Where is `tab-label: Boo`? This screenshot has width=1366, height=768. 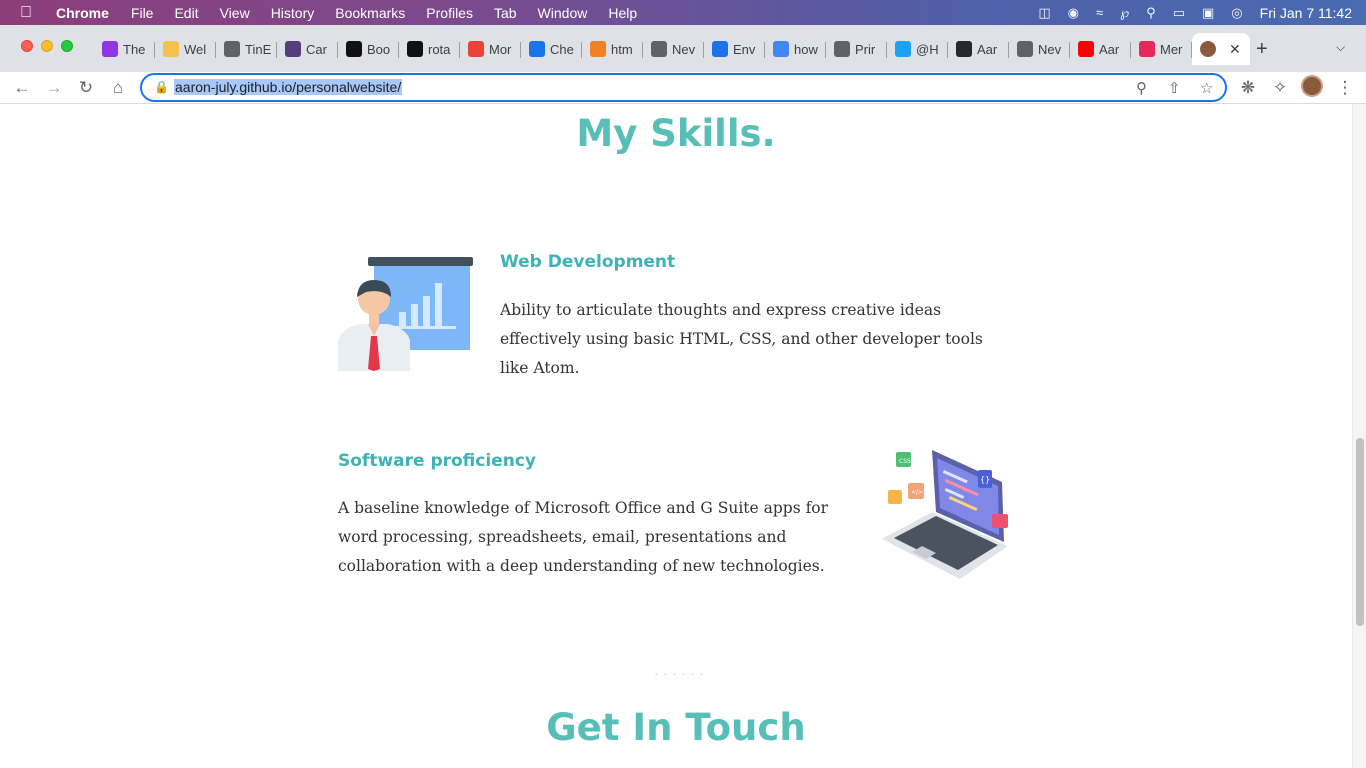 tab-label: Boo is located at coordinates (379, 49).